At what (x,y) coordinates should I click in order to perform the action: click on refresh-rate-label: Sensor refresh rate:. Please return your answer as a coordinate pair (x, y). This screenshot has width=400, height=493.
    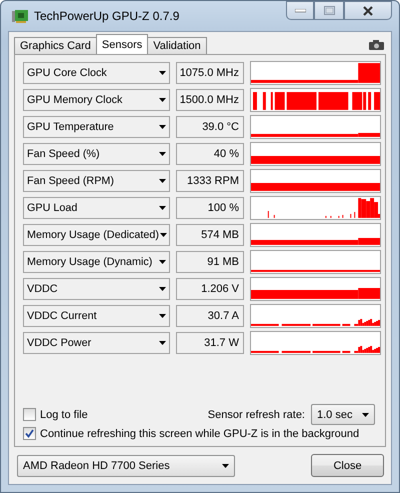
    Looking at the image, I should click on (256, 414).